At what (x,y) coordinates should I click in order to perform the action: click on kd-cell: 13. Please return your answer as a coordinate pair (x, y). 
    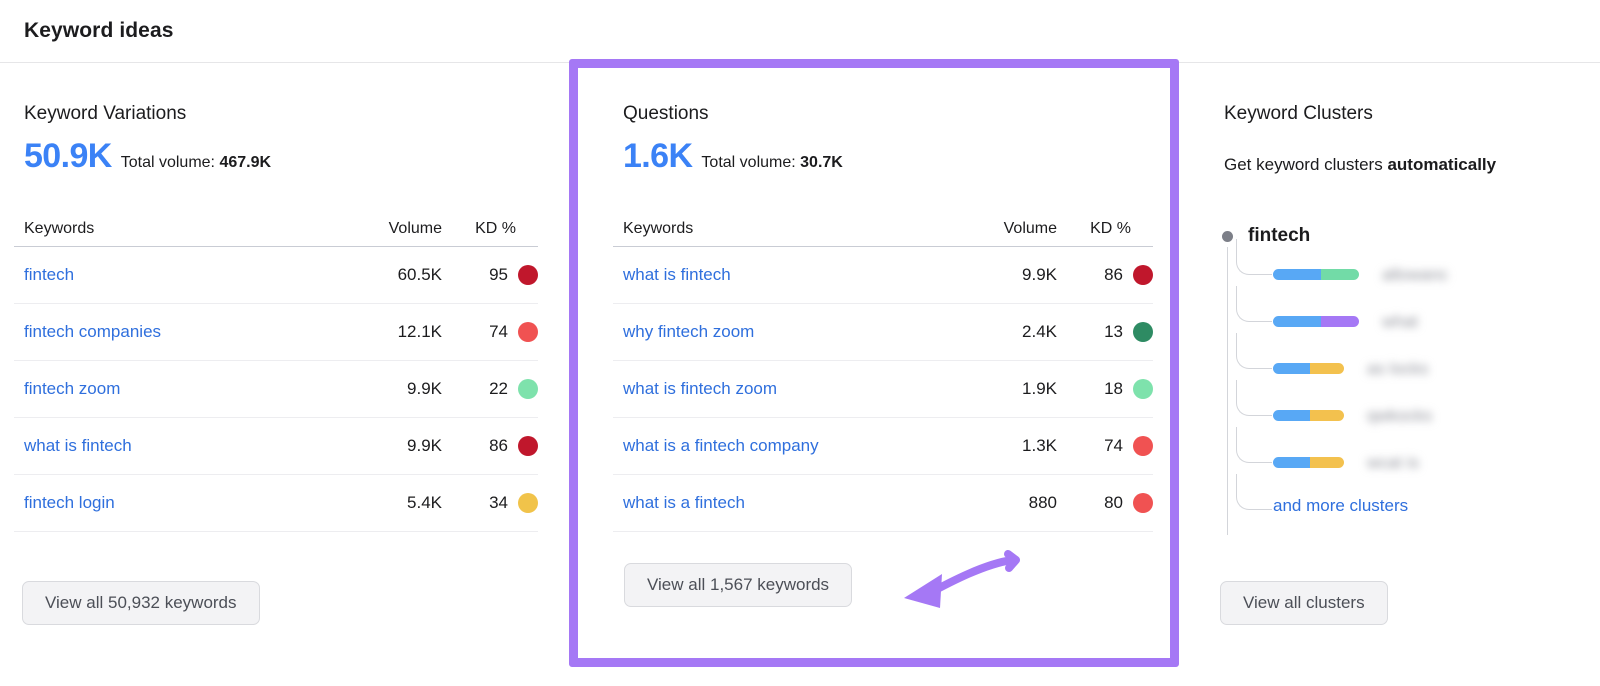
    Looking at the image, I should click on (1105, 332).